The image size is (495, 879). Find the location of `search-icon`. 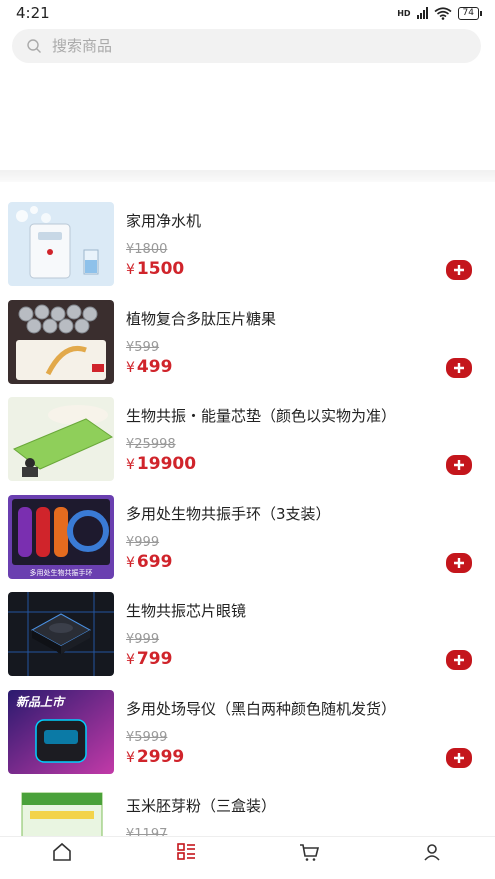

search-icon is located at coordinates (34, 46).